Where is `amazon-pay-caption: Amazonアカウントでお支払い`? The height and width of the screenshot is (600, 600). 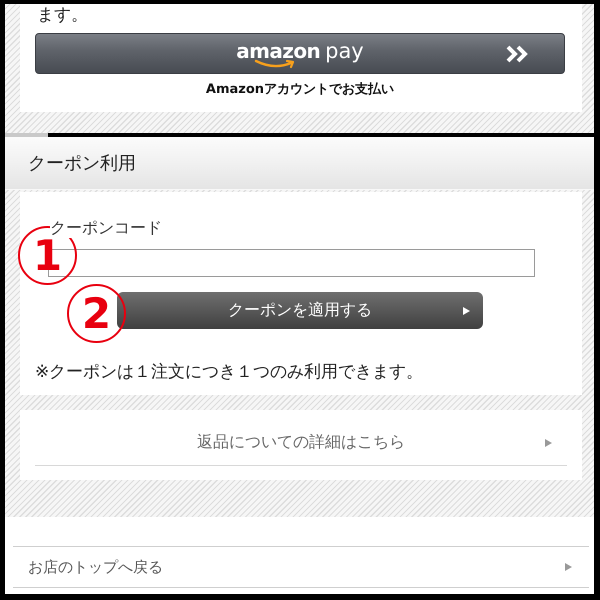 amazon-pay-caption: Amazonアカウントでお支払い is located at coordinates (300, 90).